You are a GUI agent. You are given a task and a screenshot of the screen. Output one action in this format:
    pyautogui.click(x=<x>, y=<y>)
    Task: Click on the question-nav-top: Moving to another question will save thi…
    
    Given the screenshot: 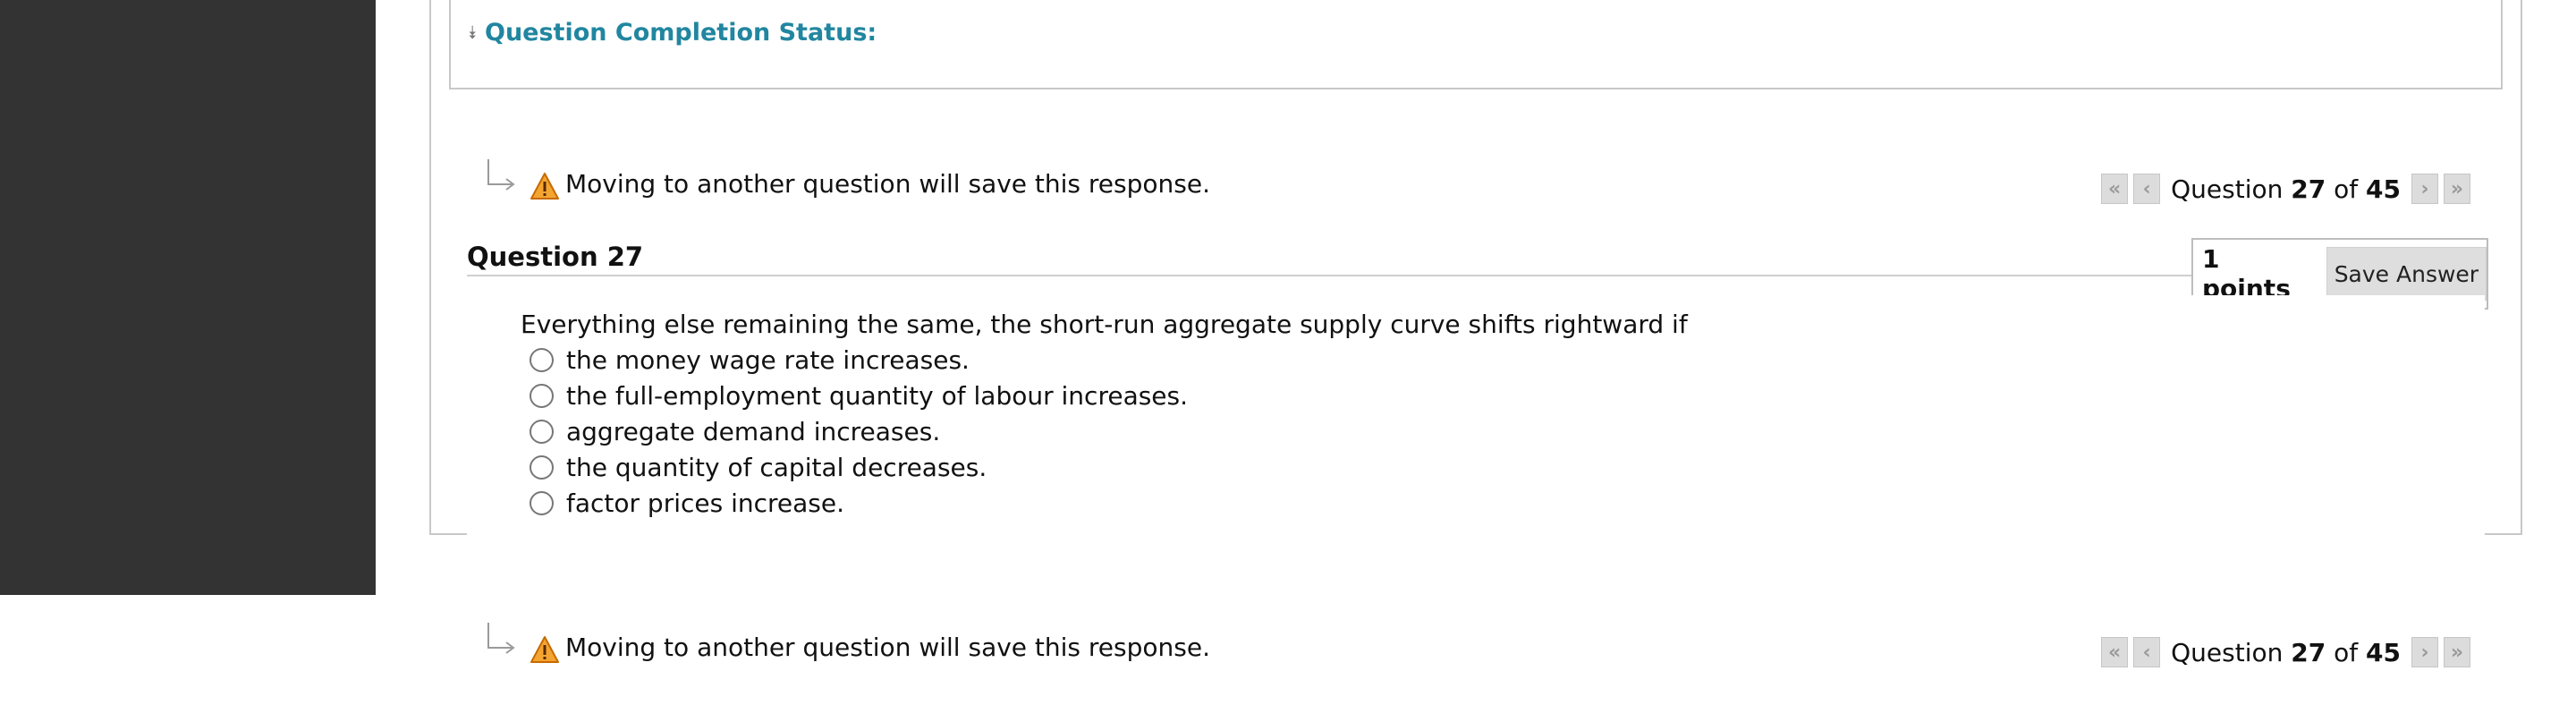 What is the action you would take?
    pyautogui.click(x=1468, y=186)
    